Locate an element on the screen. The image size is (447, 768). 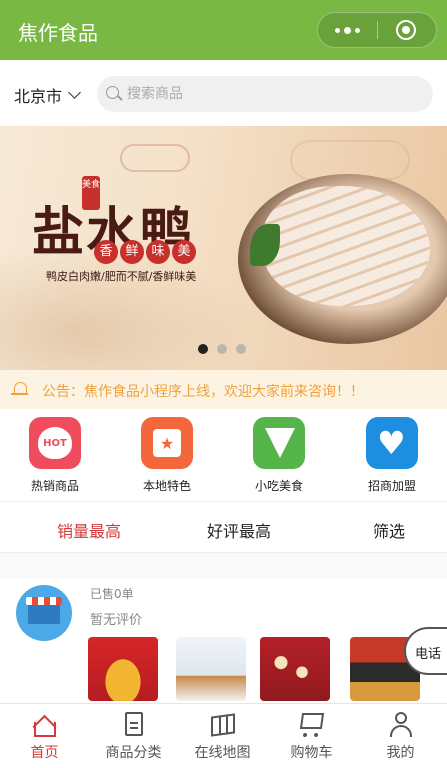
search-input is located at coordinates (272, 94).